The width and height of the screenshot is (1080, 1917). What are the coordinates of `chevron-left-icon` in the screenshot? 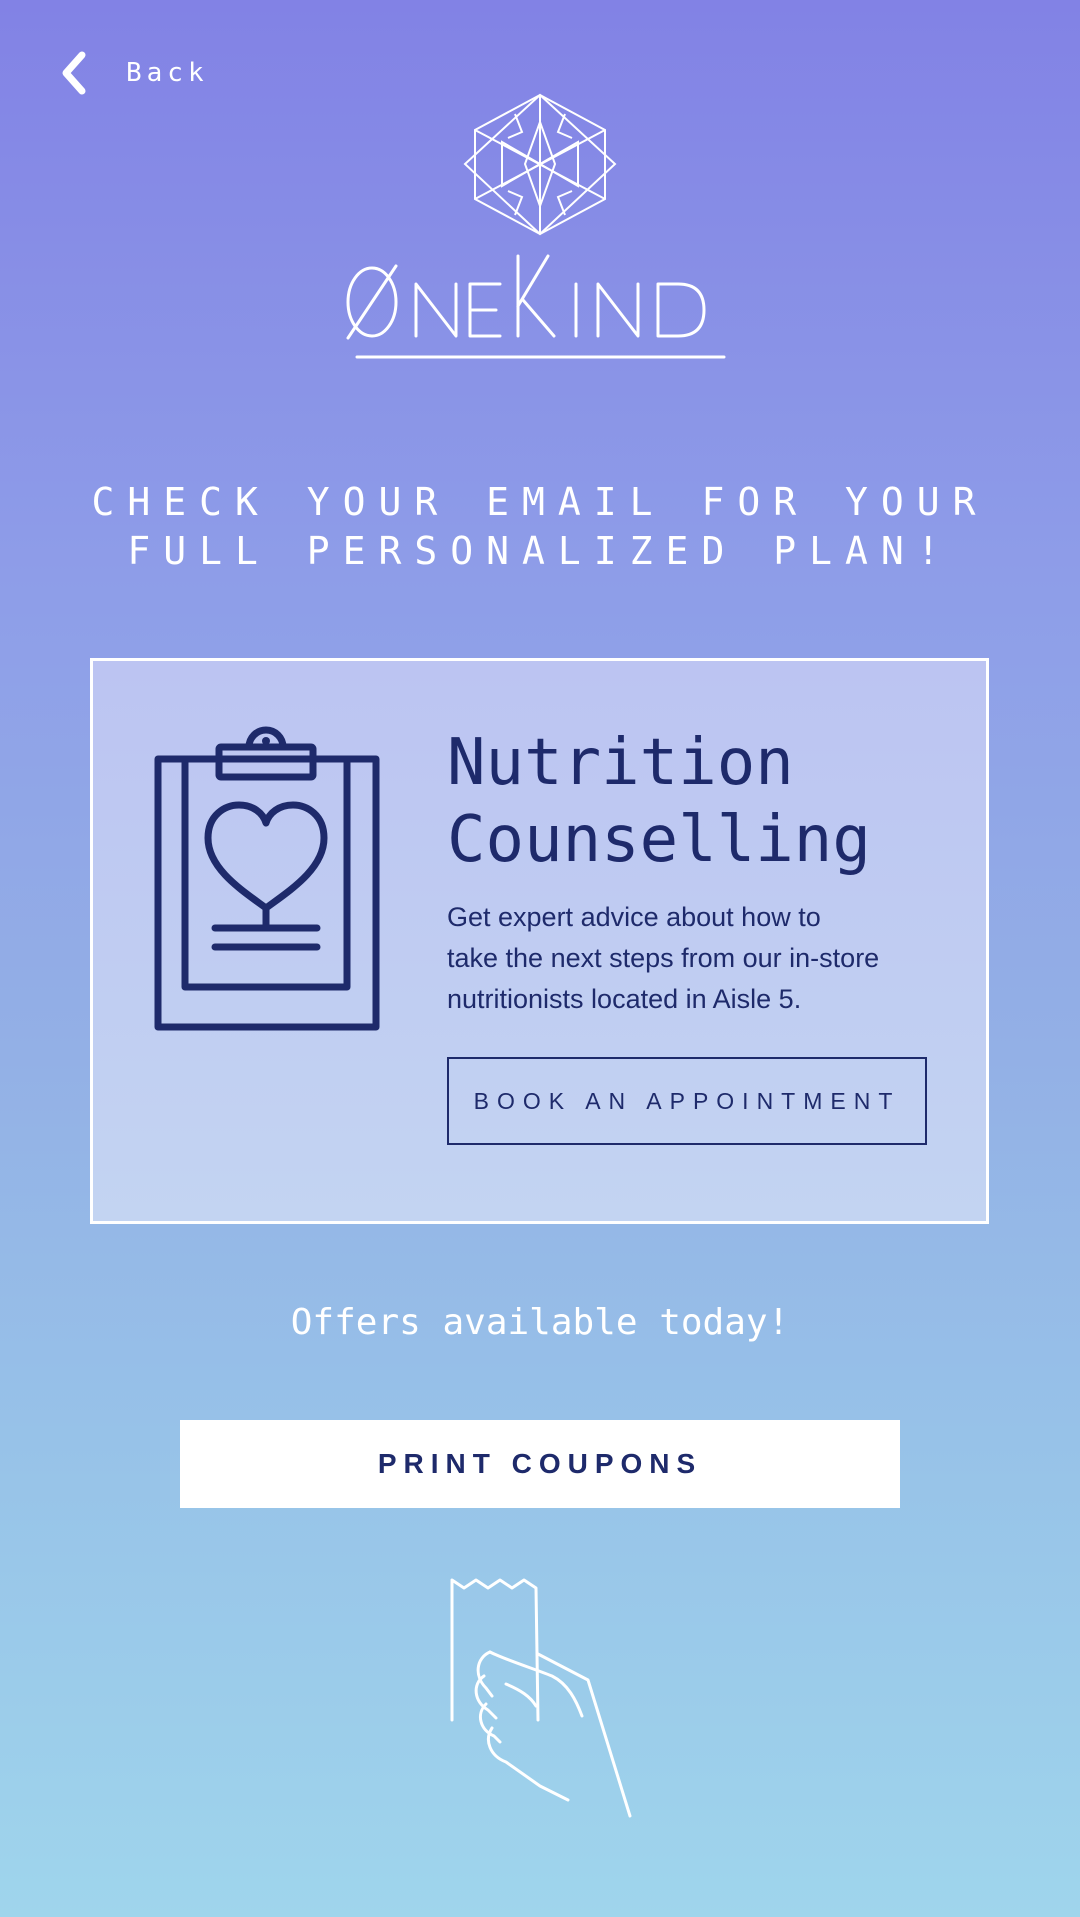 It's located at (74, 73).